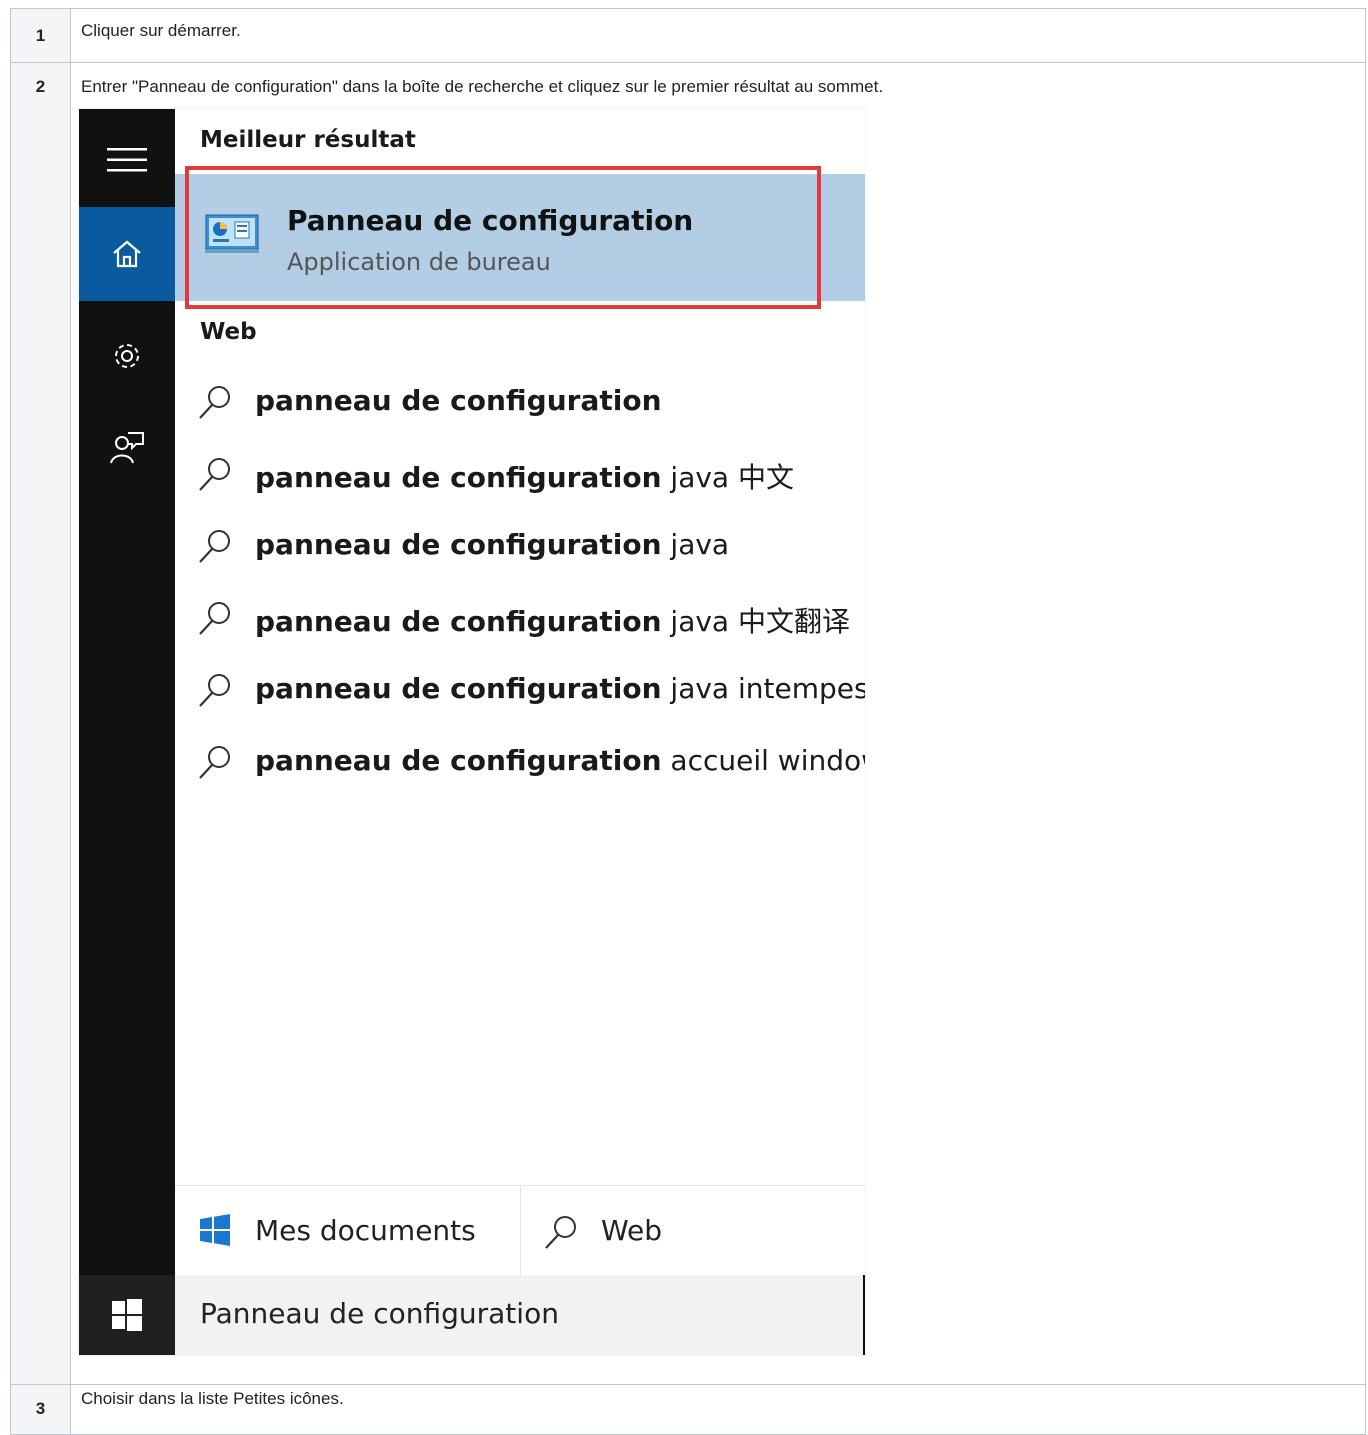 Image resolution: width=1368 pixels, height=1435 pixels. I want to click on web-suggestion: panneau de configuration java, so click(520, 546).